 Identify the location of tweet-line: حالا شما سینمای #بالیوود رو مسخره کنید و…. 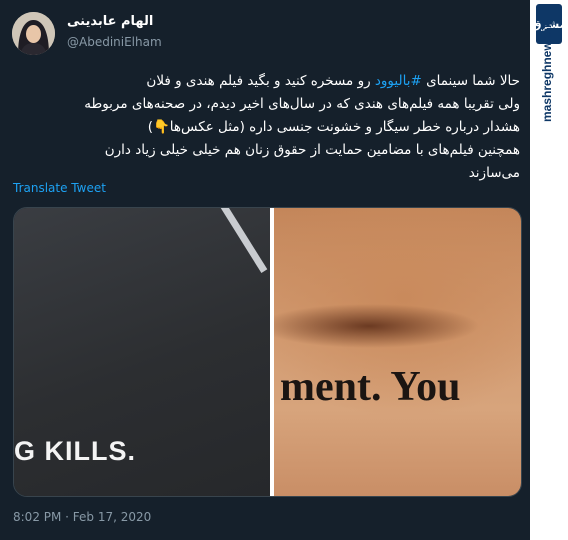
(267, 81).